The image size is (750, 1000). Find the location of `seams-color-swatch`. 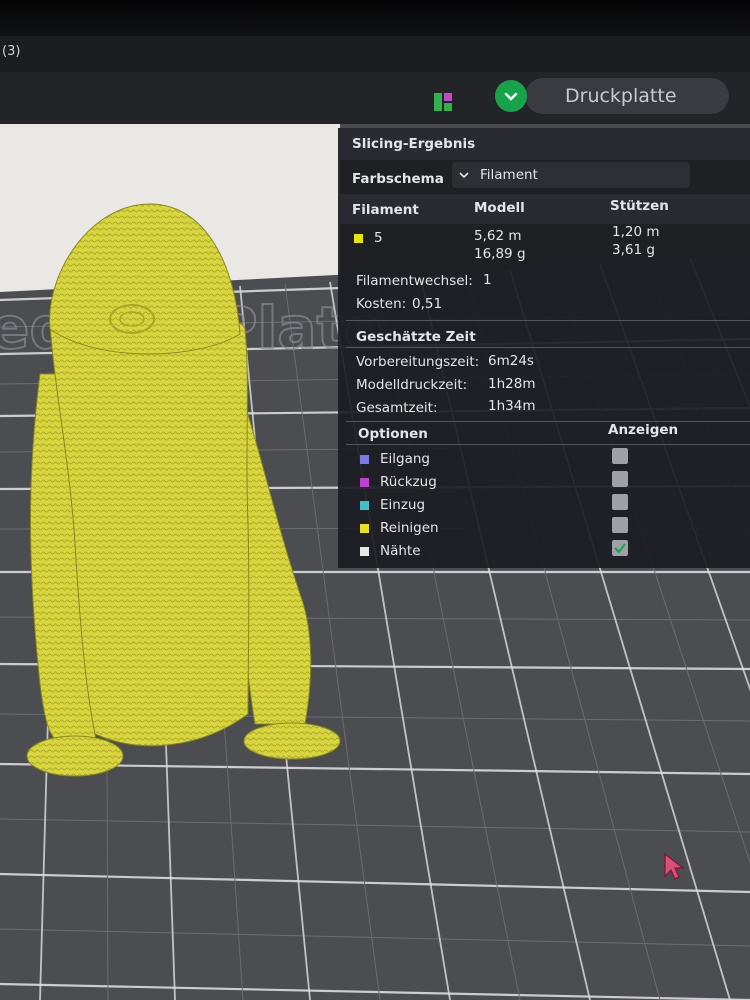

seams-color-swatch is located at coordinates (364, 551).